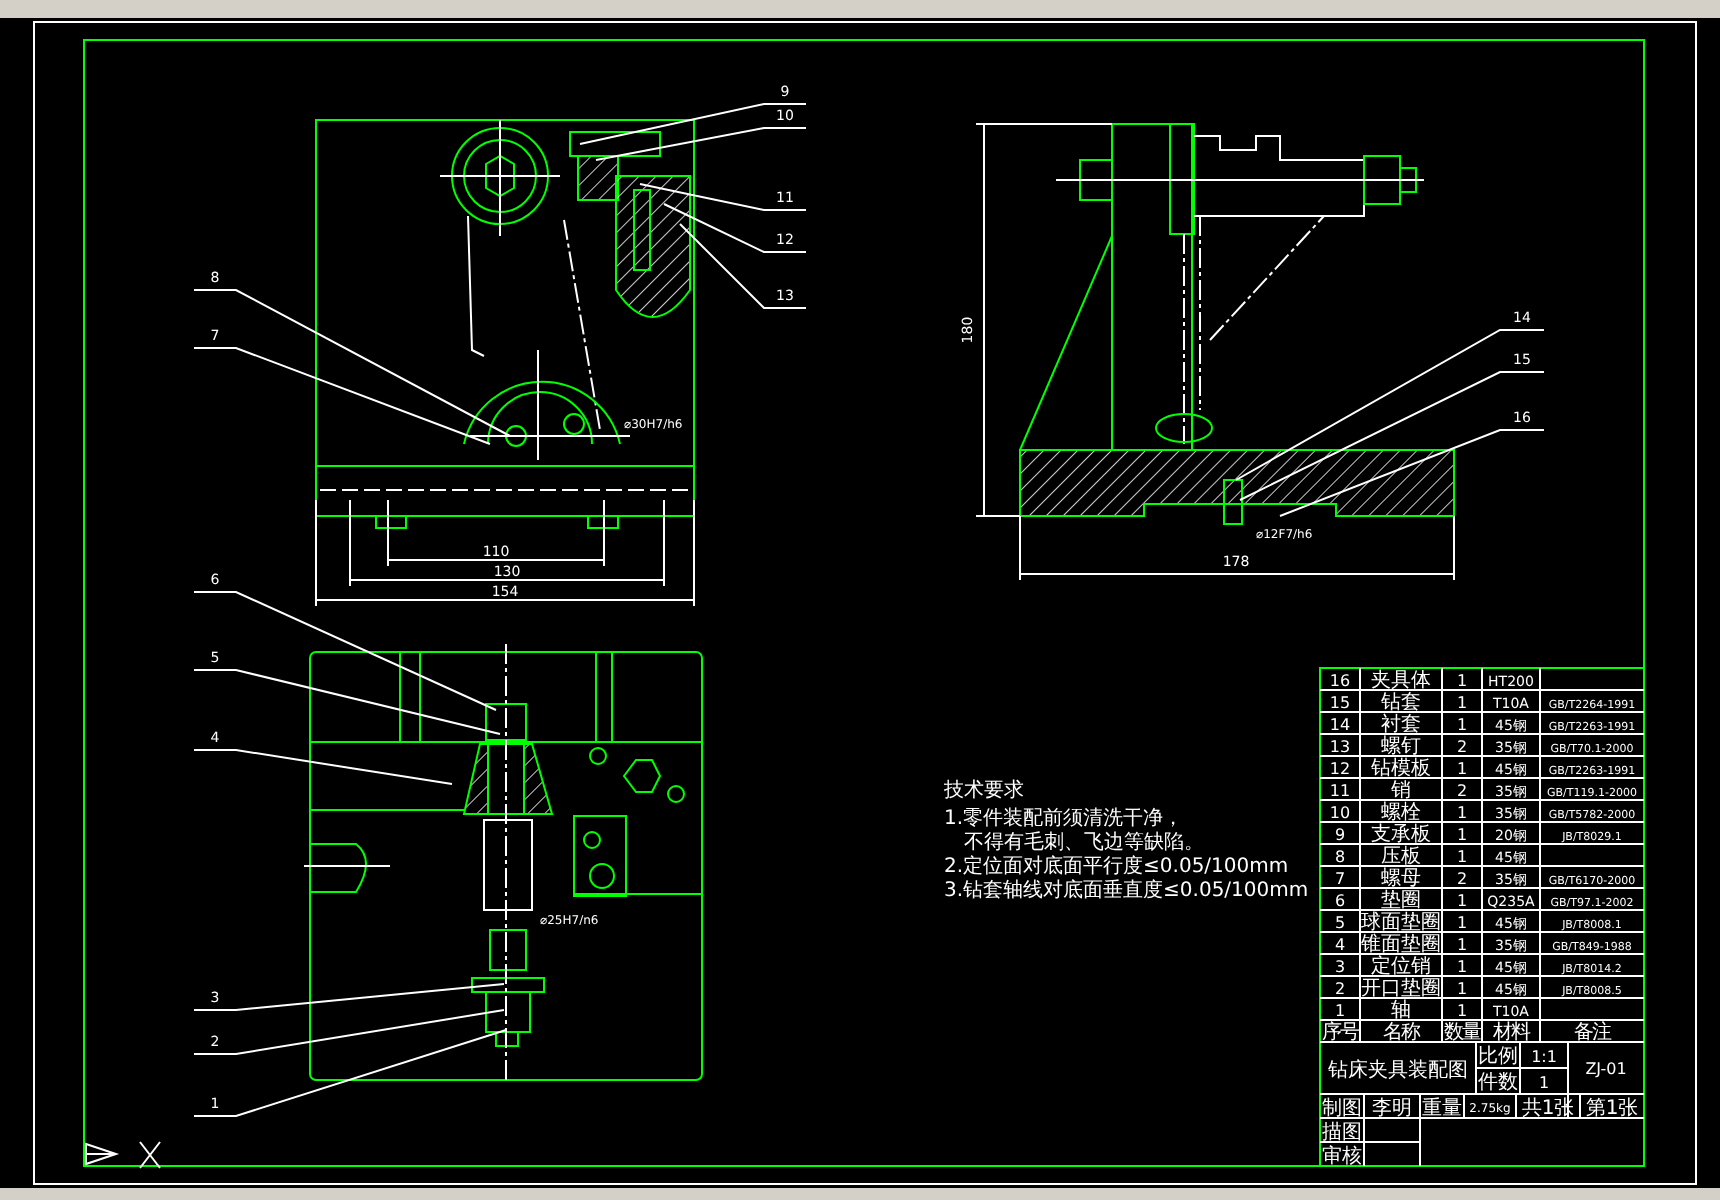 The width and height of the screenshot is (1720, 1200). I want to click on column-header: 名称, so click(1401, 1033).